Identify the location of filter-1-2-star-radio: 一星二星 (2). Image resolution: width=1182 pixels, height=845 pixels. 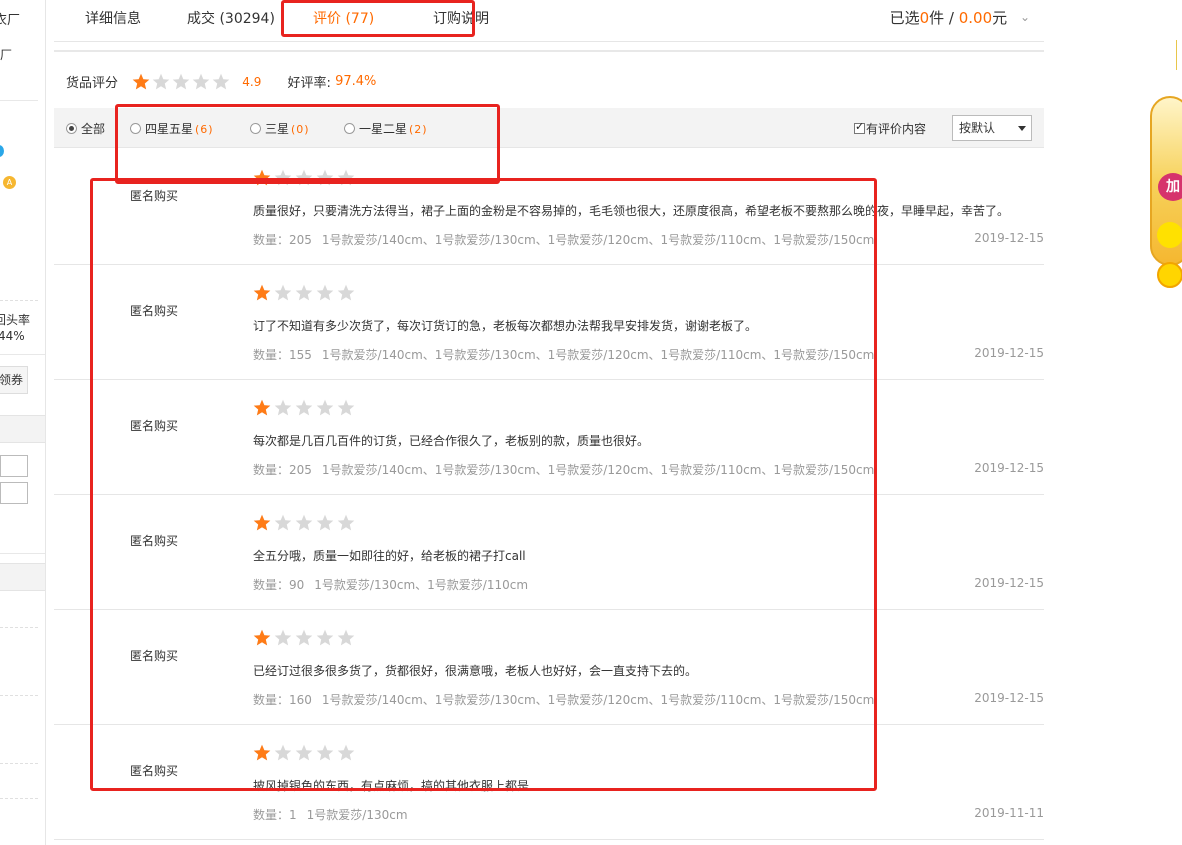
(386, 128).